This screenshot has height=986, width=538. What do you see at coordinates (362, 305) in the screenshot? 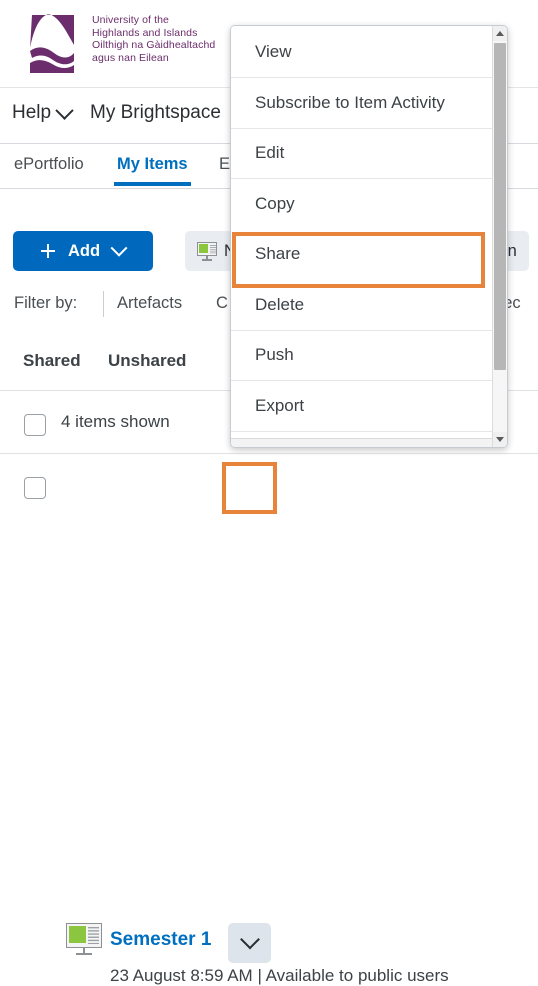
I see `menu-item-delete: Delete` at bounding box center [362, 305].